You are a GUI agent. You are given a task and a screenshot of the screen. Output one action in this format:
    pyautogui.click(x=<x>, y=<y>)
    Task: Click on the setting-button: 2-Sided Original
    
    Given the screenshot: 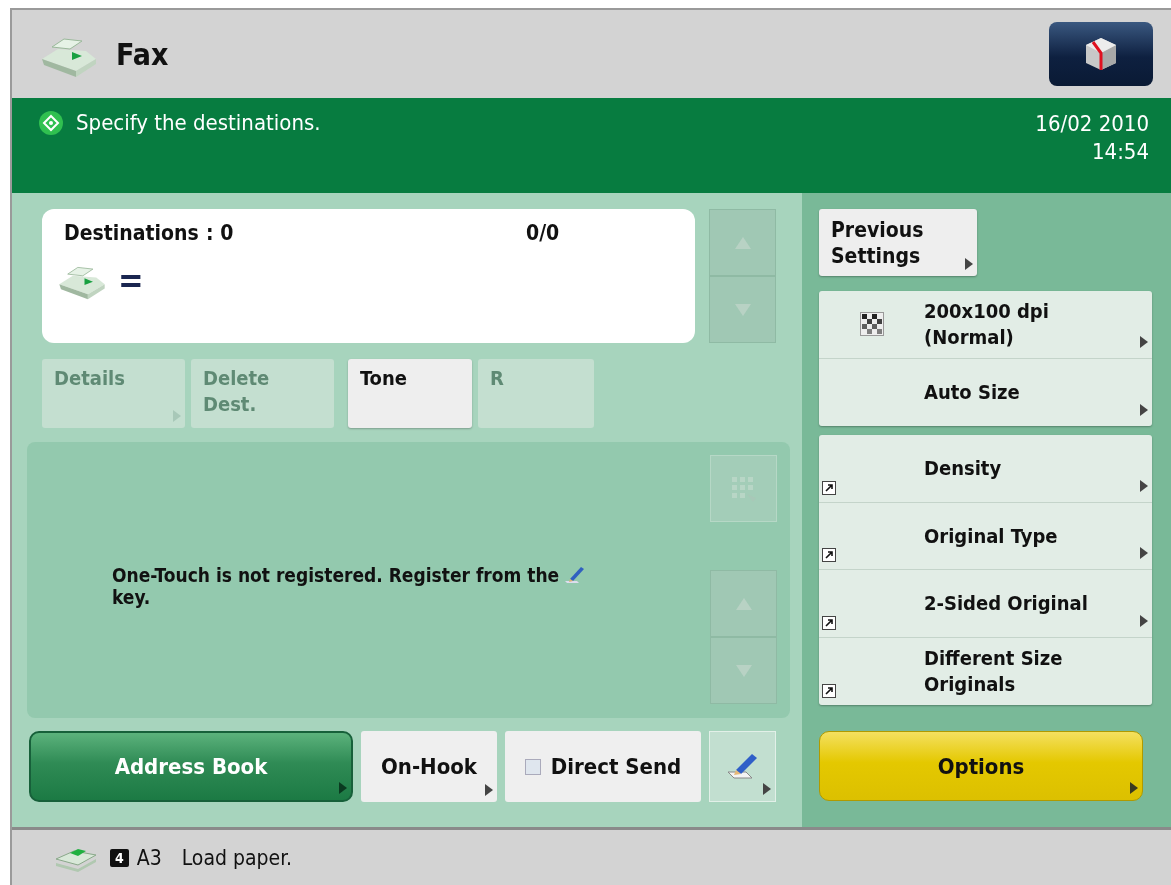 What is the action you would take?
    pyautogui.click(x=985, y=604)
    